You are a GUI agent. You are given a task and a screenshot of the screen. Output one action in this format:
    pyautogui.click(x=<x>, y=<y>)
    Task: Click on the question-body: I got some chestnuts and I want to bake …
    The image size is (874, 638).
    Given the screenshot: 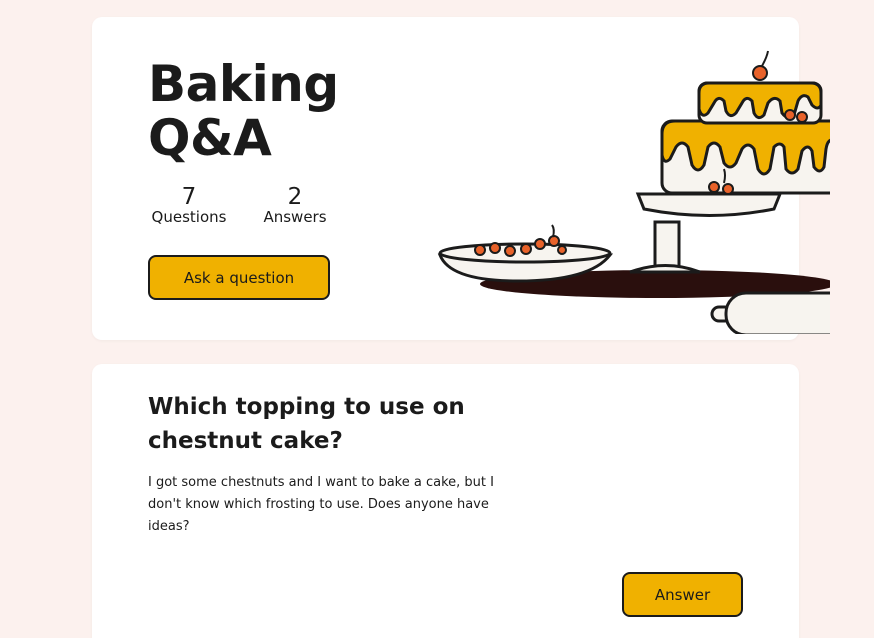 What is the action you would take?
    pyautogui.click(x=321, y=504)
    